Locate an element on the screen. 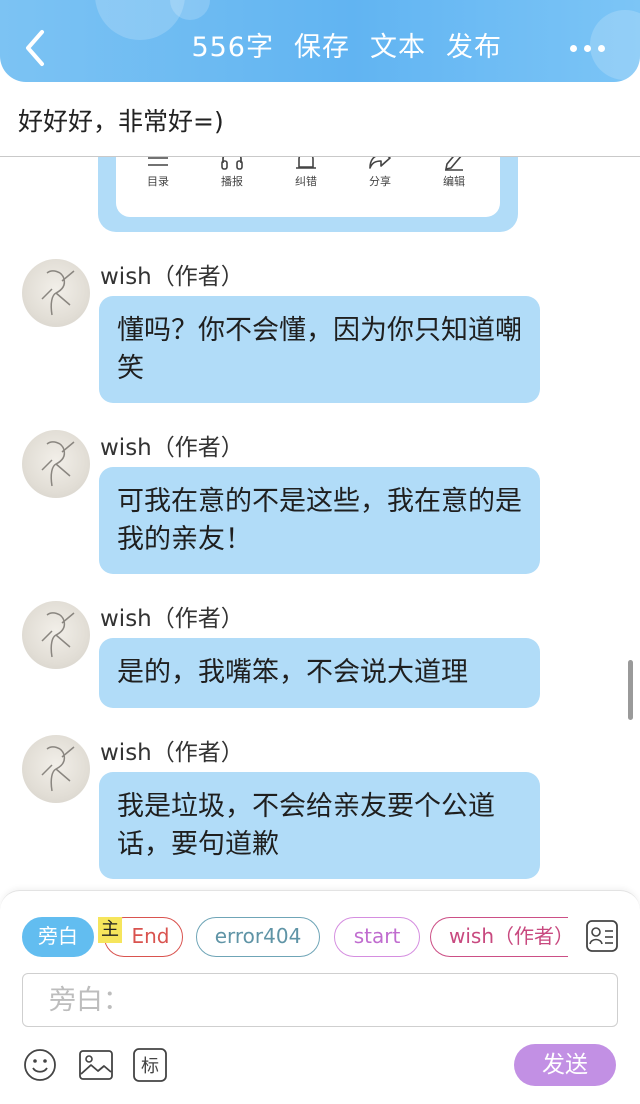 The image size is (640, 1104). share-icon is located at coordinates (380, 163).